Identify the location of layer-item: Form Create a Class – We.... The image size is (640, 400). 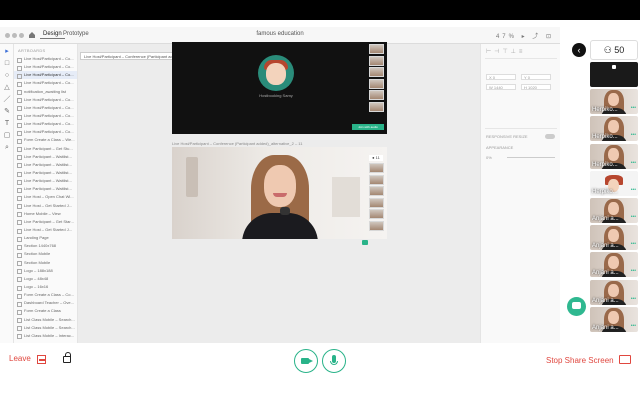
(45, 140).